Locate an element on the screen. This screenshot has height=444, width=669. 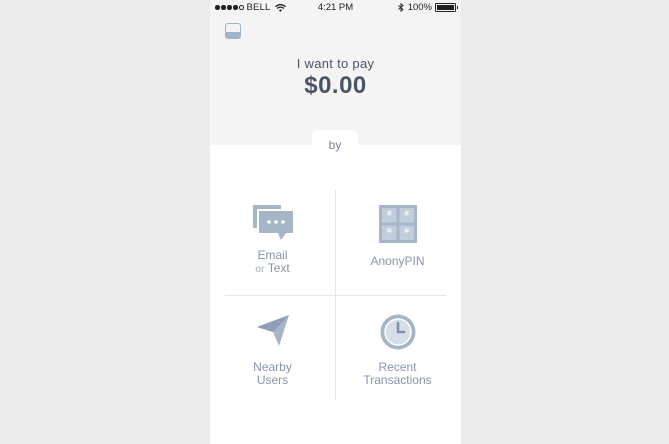
nearby-users-option: Nearby Users is located at coordinates (272, 347).